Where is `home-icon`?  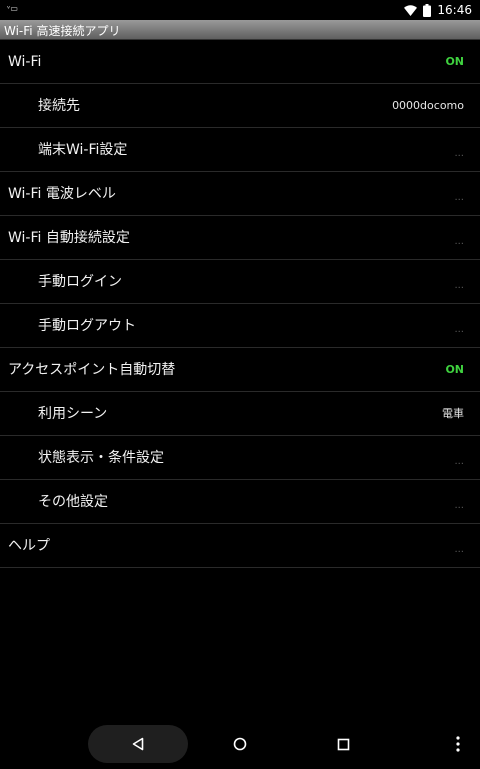 home-icon is located at coordinates (240, 744).